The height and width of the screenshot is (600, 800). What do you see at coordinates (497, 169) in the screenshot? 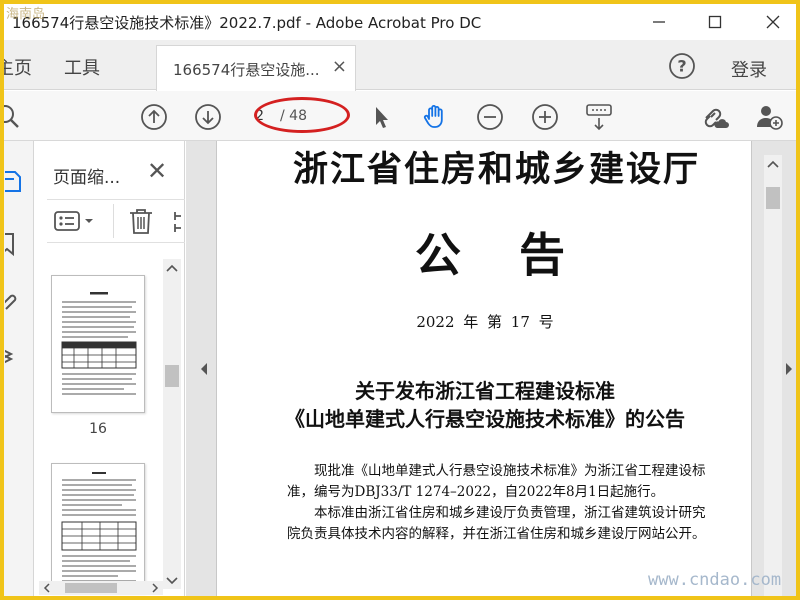
I see `doc-department: 浙江省住房和城乡建设厅` at bounding box center [497, 169].